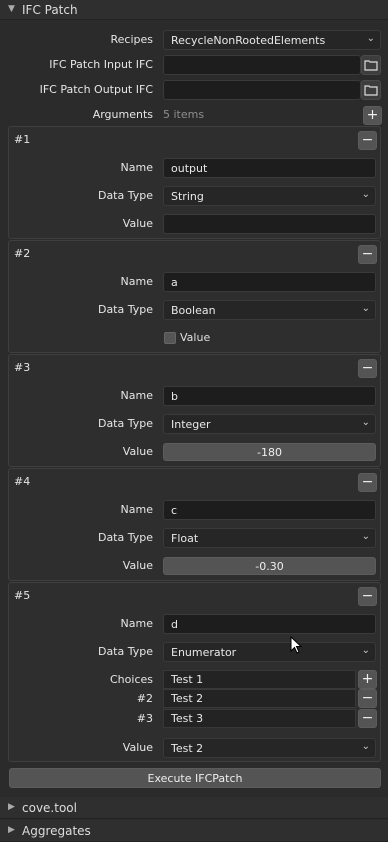  I want to click on argument-title: #1, so click(22, 139).